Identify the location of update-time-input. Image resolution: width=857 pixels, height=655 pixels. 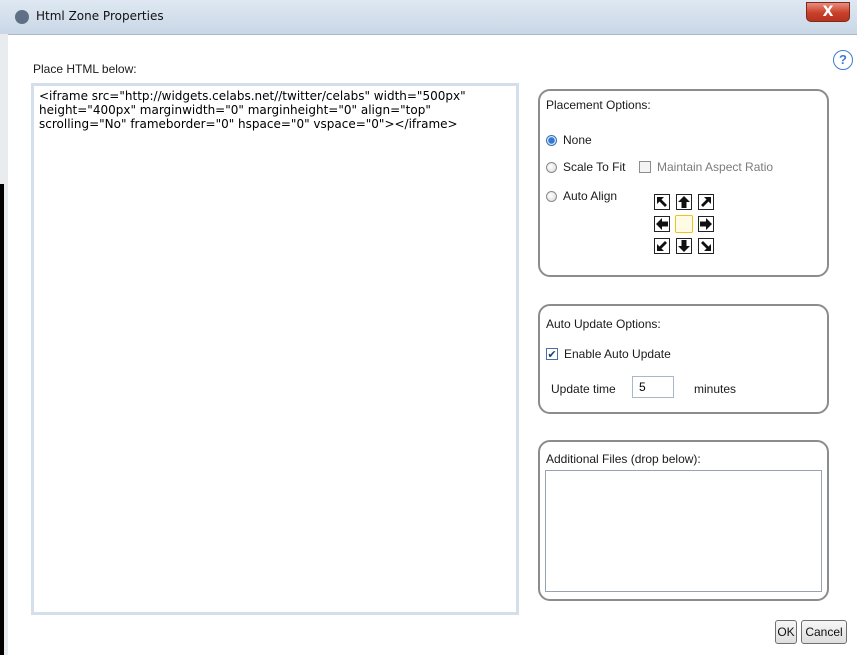
(653, 387).